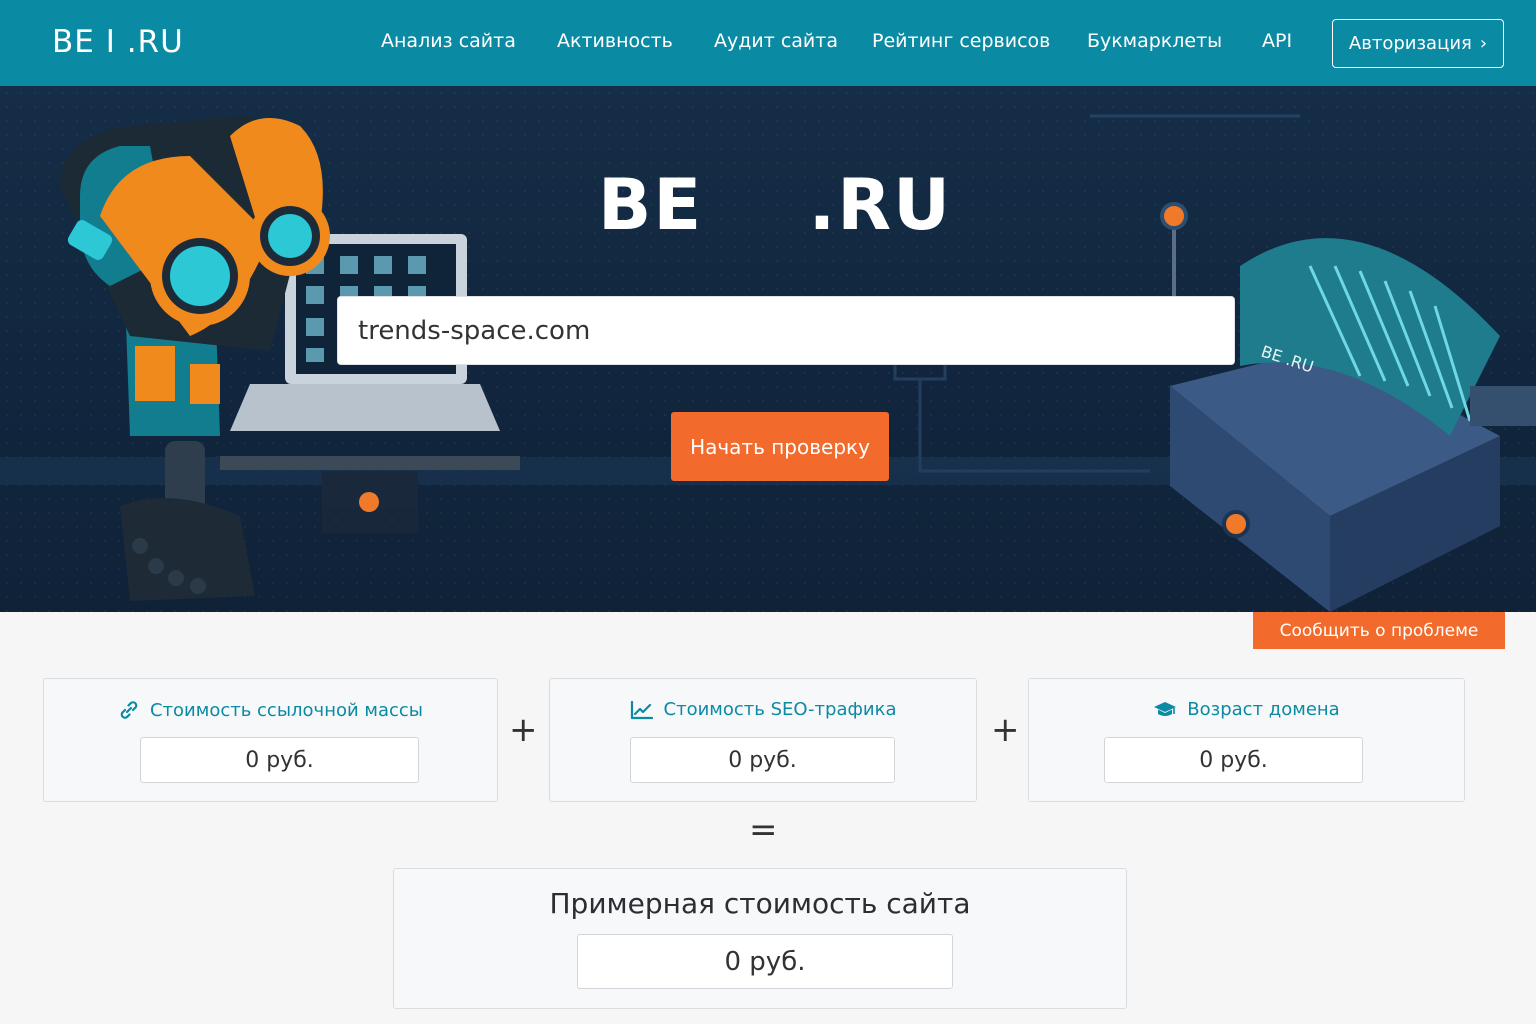 The width and height of the screenshot is (1536, 1024). Describe the element at coordinates (118, 42) in the screenshot. I see `site-logo: BE I .RU` at that location.